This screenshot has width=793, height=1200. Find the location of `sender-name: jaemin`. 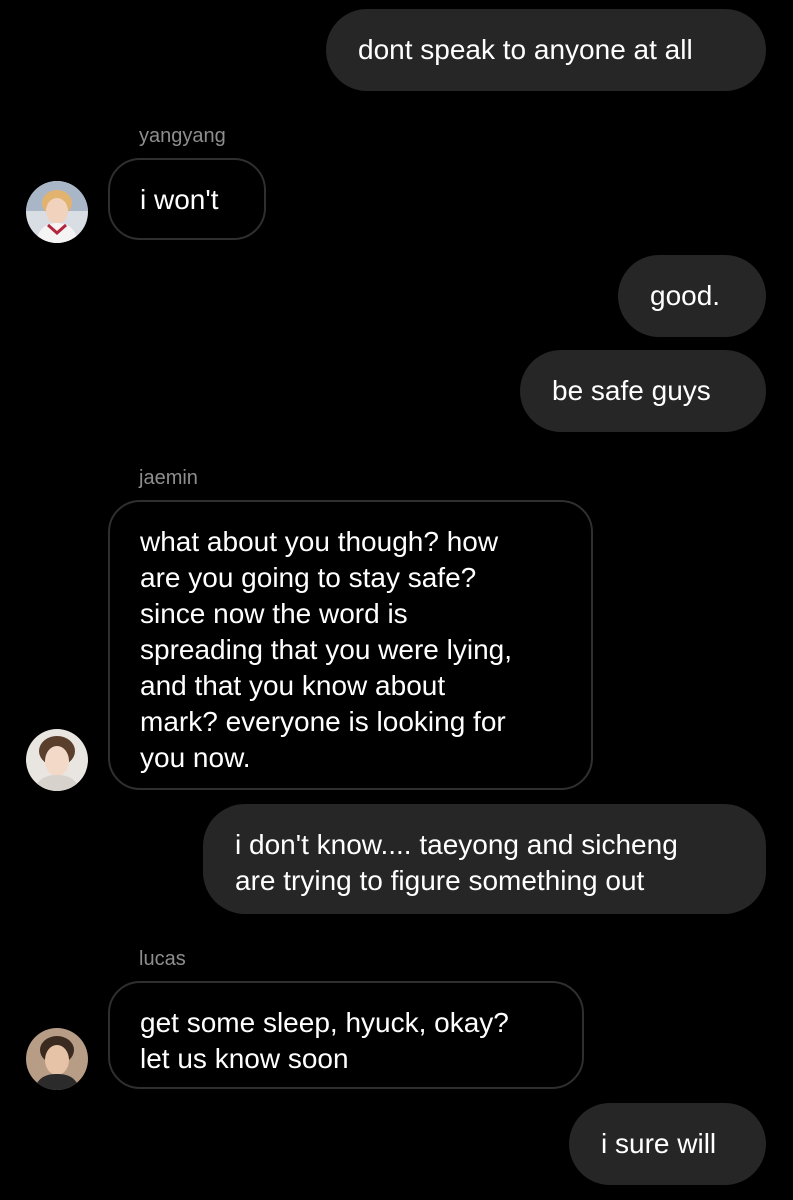

sender-name: jaemin is located at coordinates (168, 478).